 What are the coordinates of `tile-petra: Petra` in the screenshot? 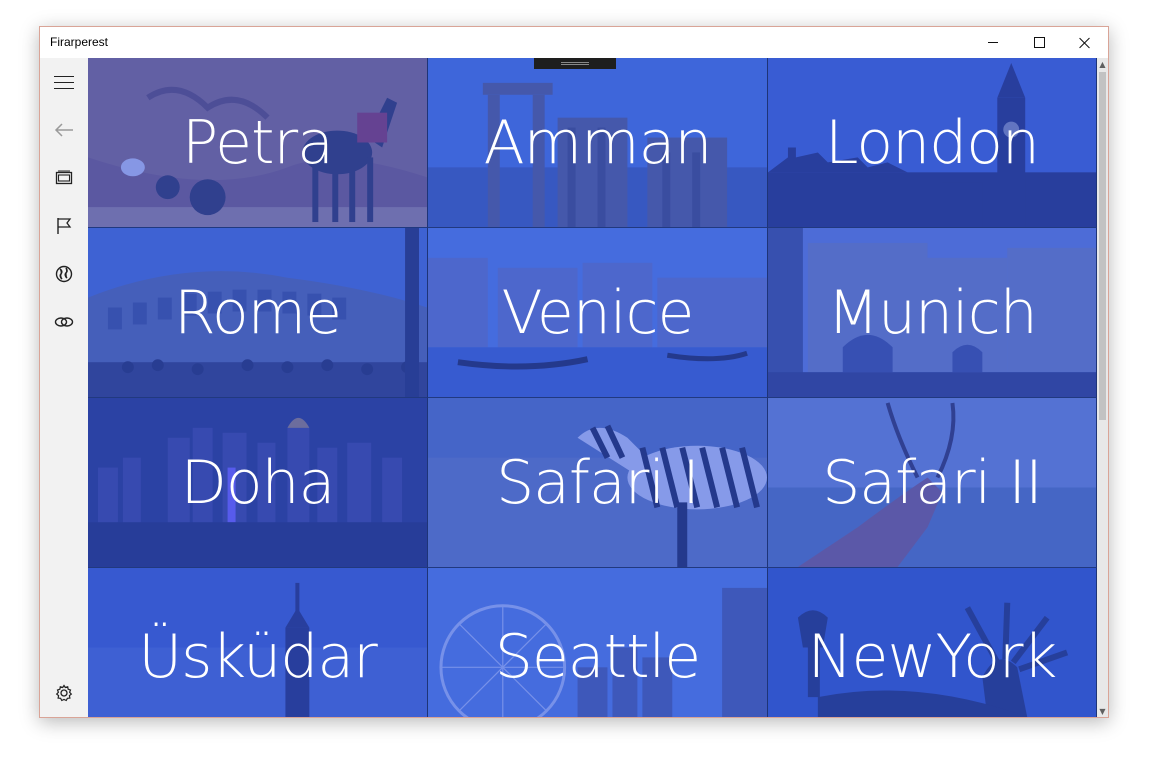 It's located at (258, 143).